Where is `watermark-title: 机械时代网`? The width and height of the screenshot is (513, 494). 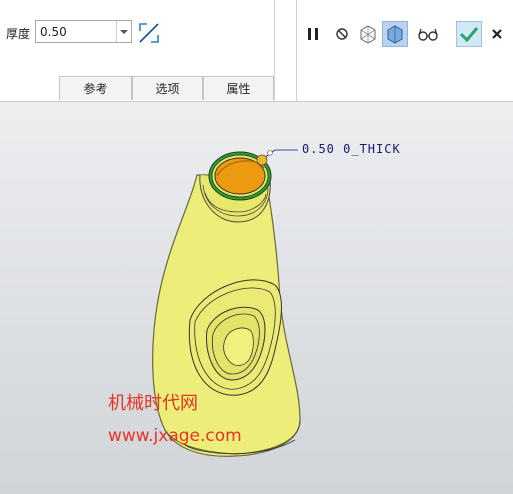
watermark-title: 机械时代网 is located at coordinates (153, 403).